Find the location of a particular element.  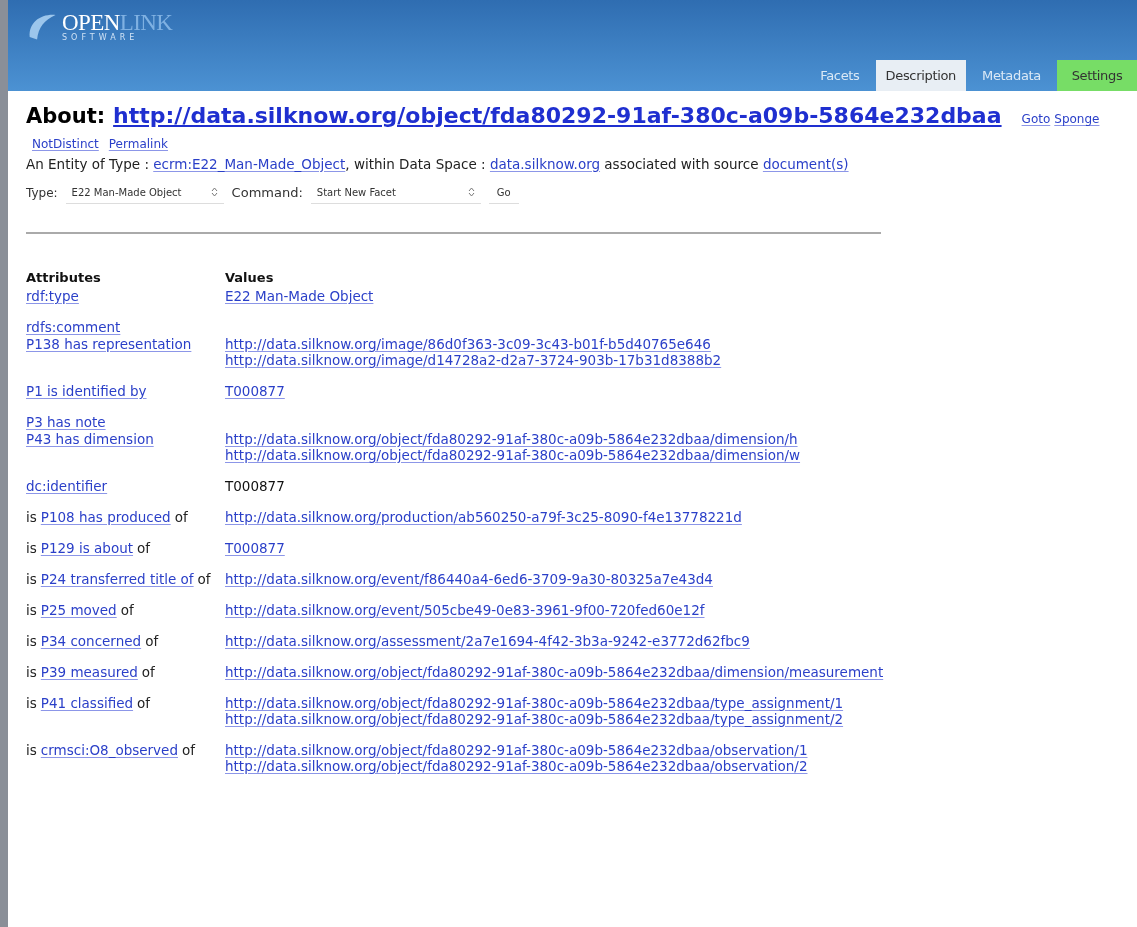

attribute-link: P24 transferred title of is located at coordinates (117, 579).